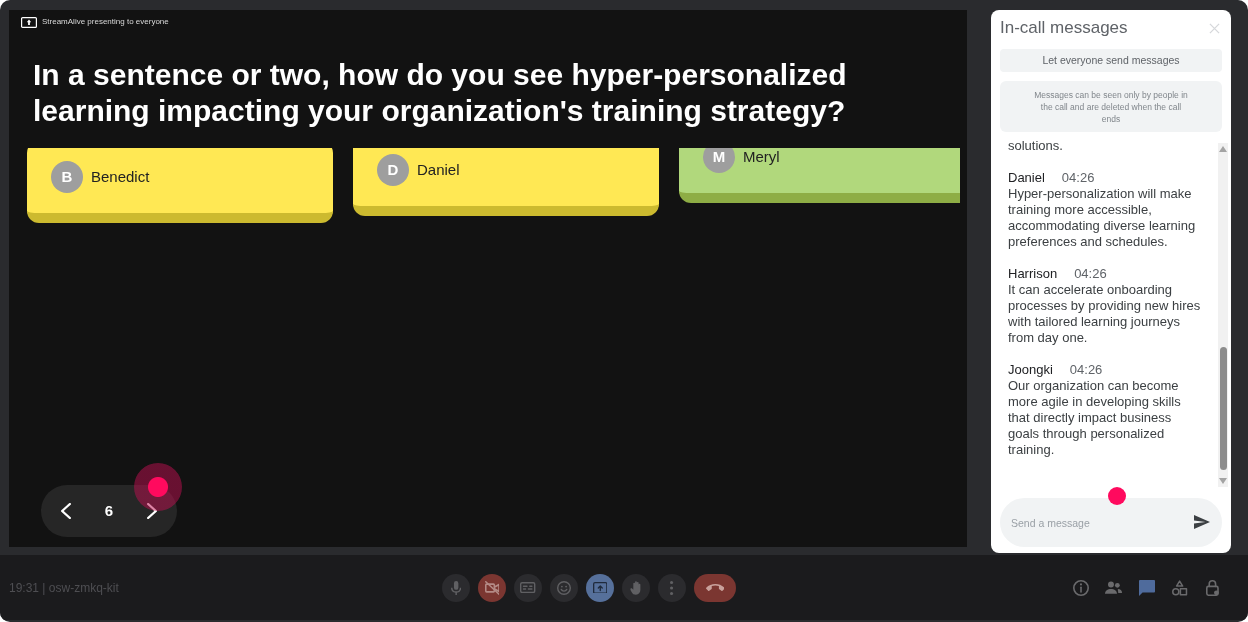 The height and width of the screenshot is (622, 1248). I want to click on previous-button, so click(66, 511).